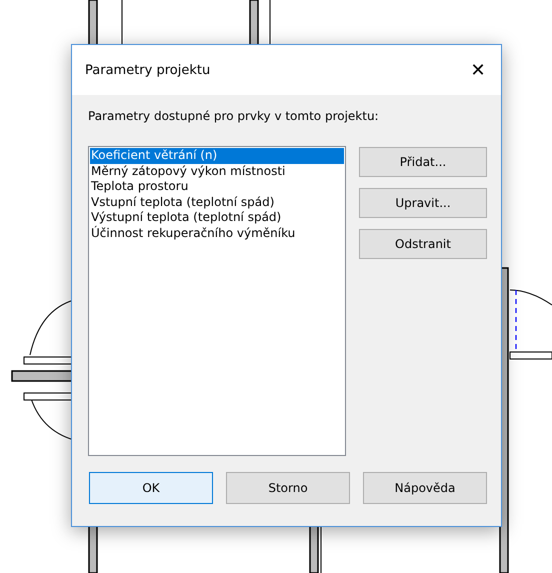 Image resolution: width=552 pixels, height=573 pixels. What do you see at coordinates (217, 202) in the screenshot?
I see `list-item: Vstupní teplota (teplotní spád)` at bounding box center [217, 202].